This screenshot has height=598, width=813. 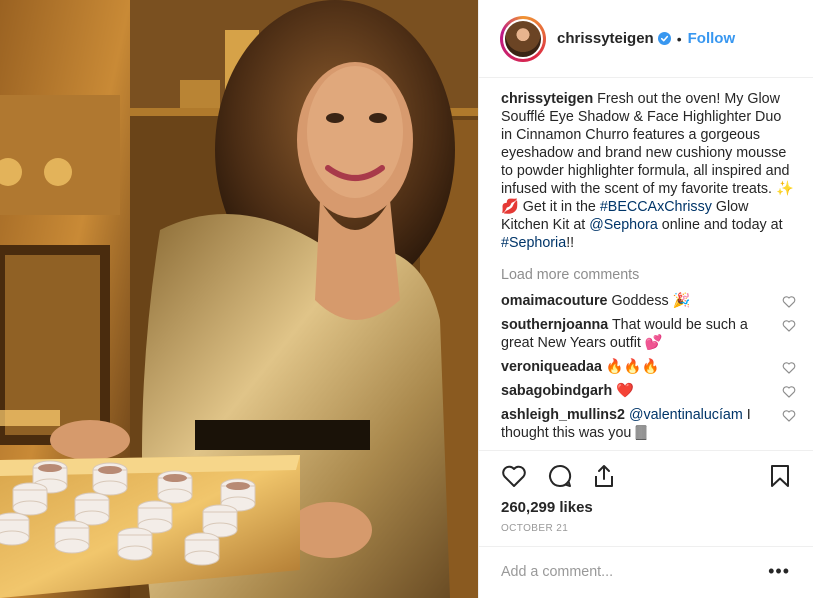 I want to click on caption-mention-sephora: @Sephora, so click(x=623, y=225).